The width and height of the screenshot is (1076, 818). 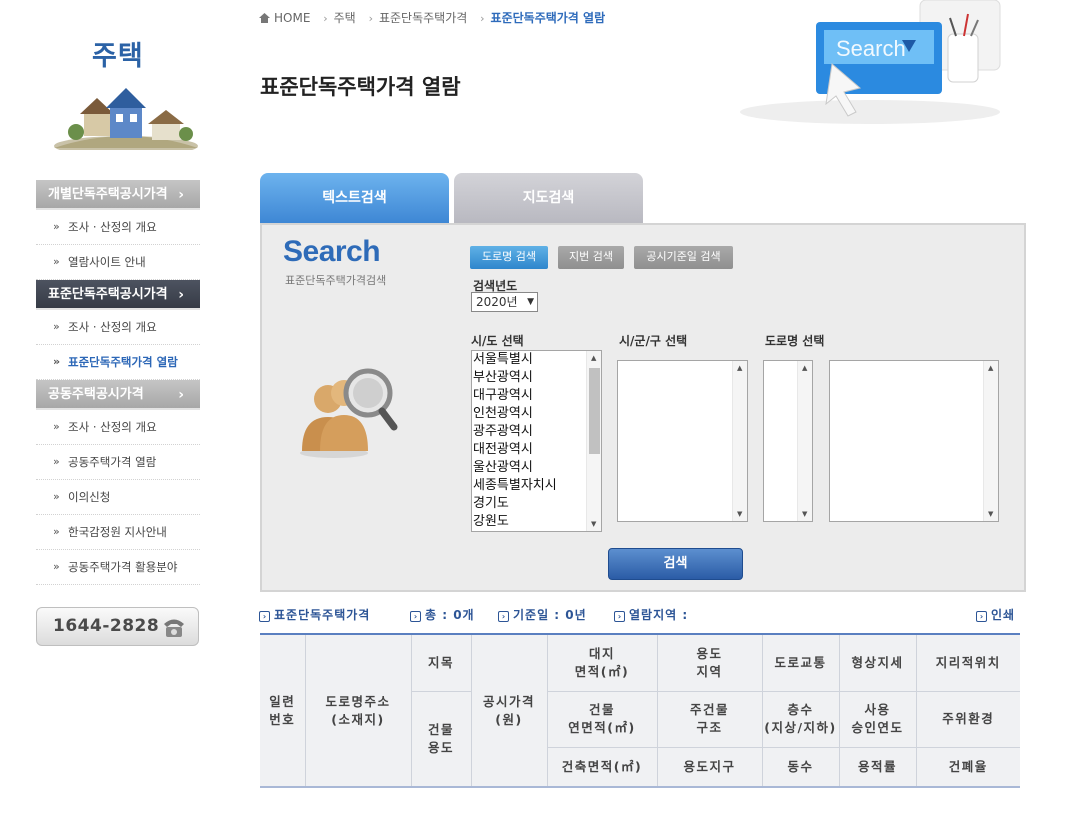 What do you see at coordinates (108, 194) in the screenshot?
I see `menu-head-label: 개별단독주택공시가격` at bounding box center [108, 194].